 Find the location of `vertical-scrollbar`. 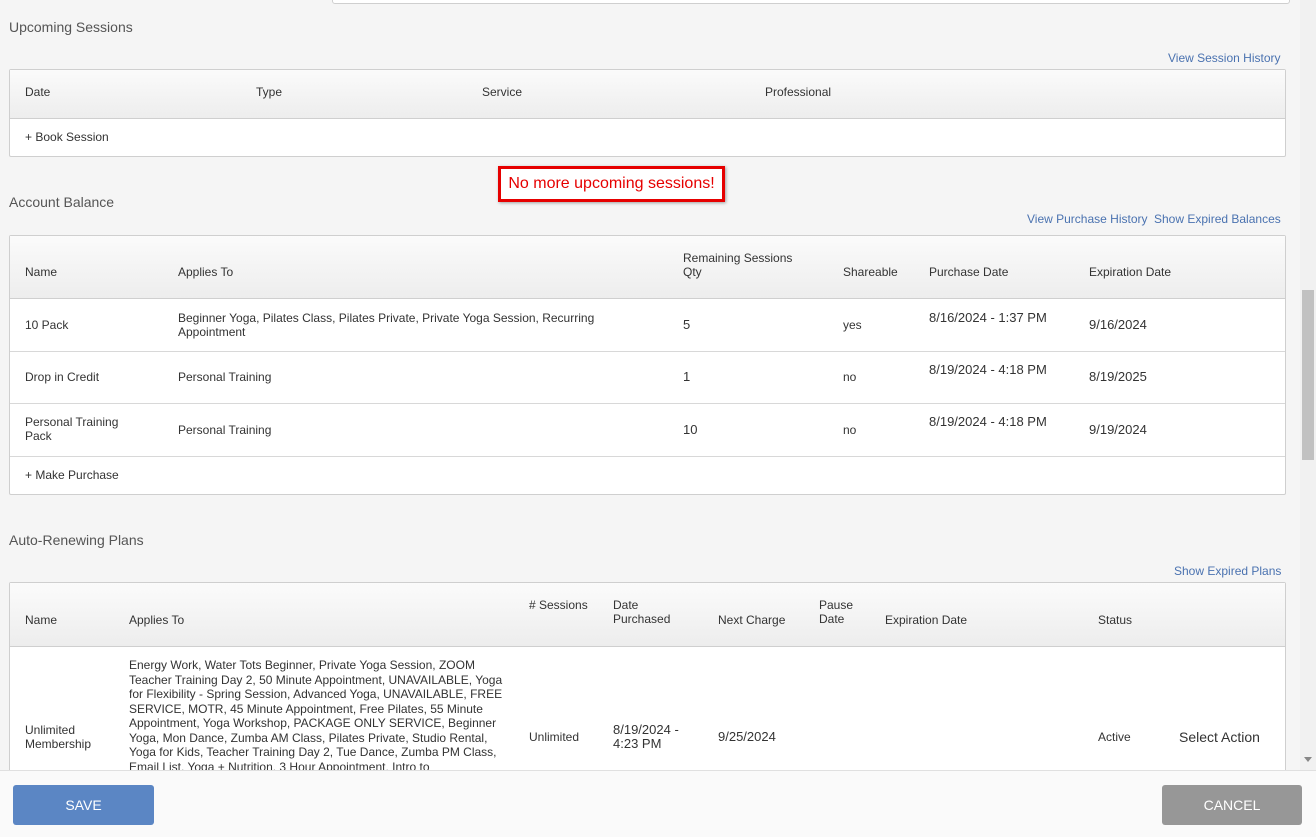

vertical-scrollbar is located at coordinates (1308, 385).